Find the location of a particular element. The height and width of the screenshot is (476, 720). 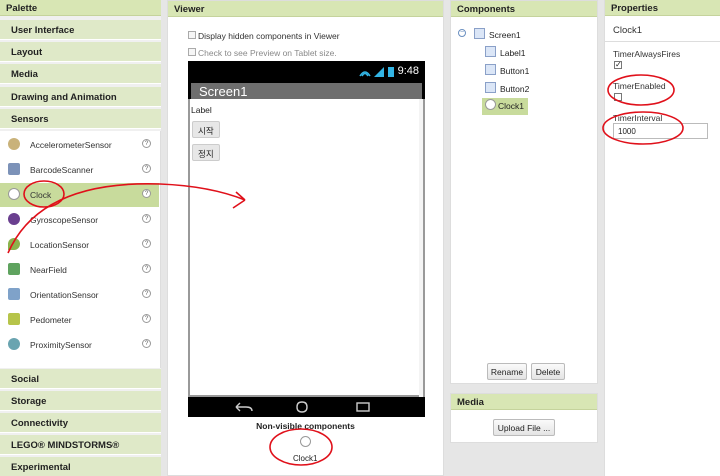

location-icon is located at coordinates (14, 244).